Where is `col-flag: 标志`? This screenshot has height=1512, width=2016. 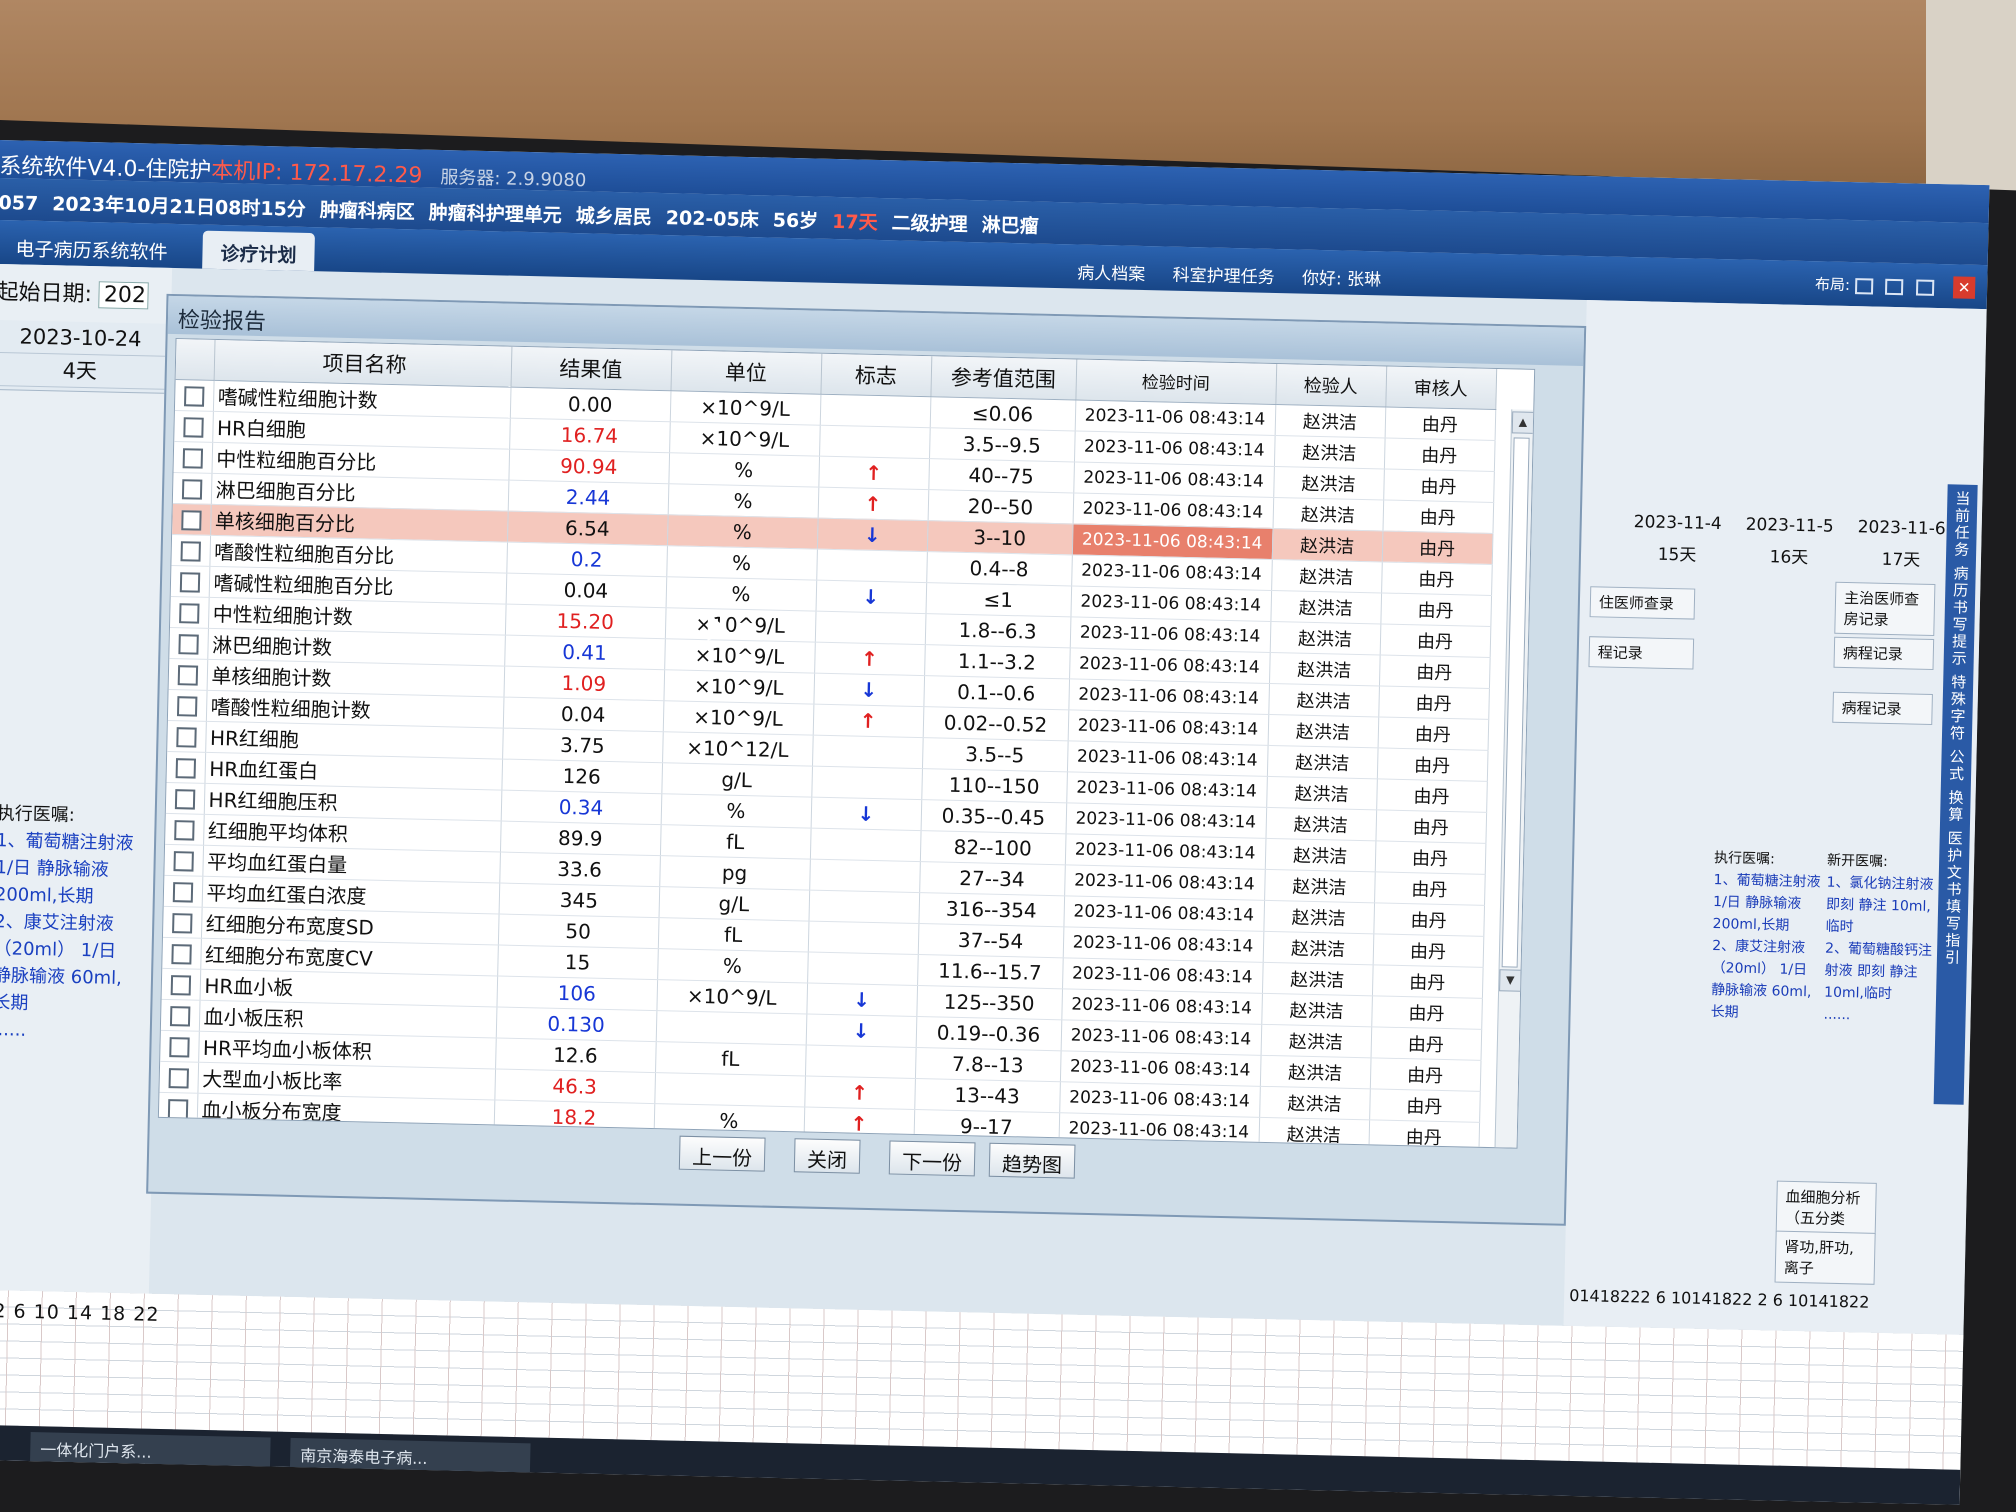 col-flag: 标志 is located at coordinates (876, 375).